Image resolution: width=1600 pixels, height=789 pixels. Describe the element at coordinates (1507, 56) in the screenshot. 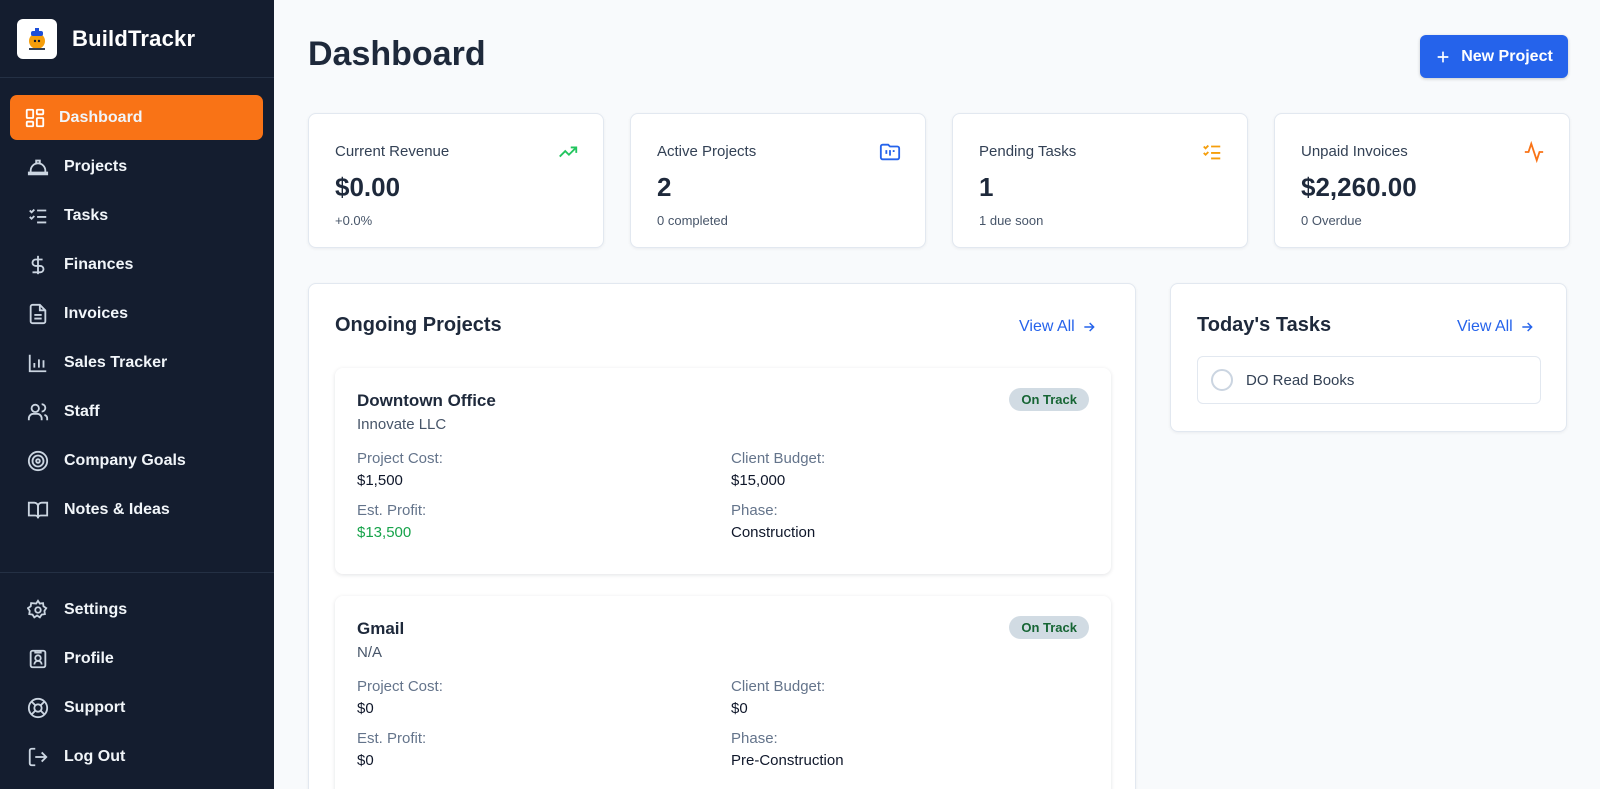

I see `new-project-label: New Project` at that location.